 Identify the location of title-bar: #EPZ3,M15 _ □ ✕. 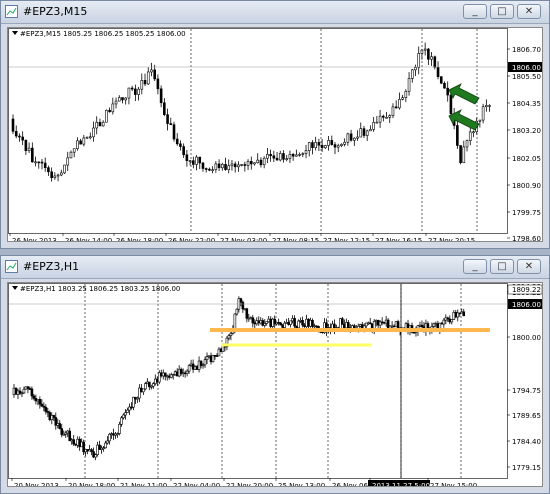
(275, 12).